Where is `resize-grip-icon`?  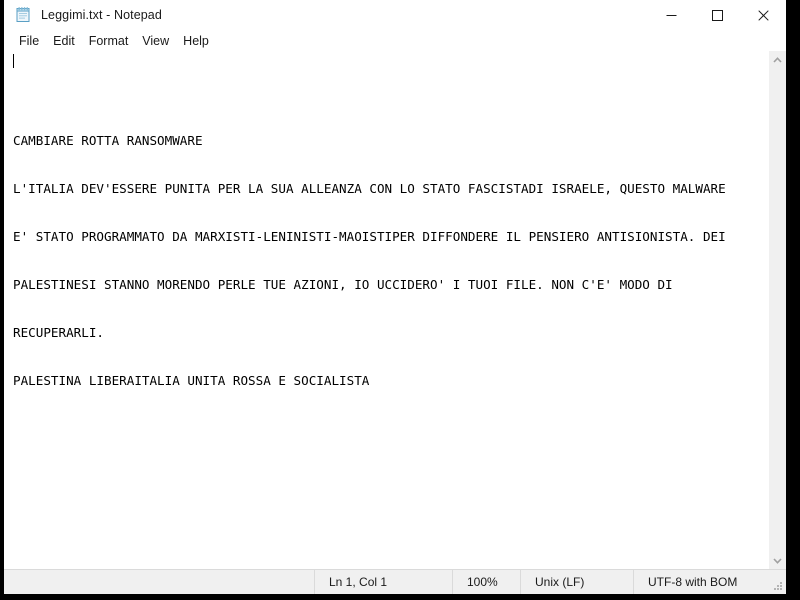 resize-grip-icon is located at coordinates (778, 586).